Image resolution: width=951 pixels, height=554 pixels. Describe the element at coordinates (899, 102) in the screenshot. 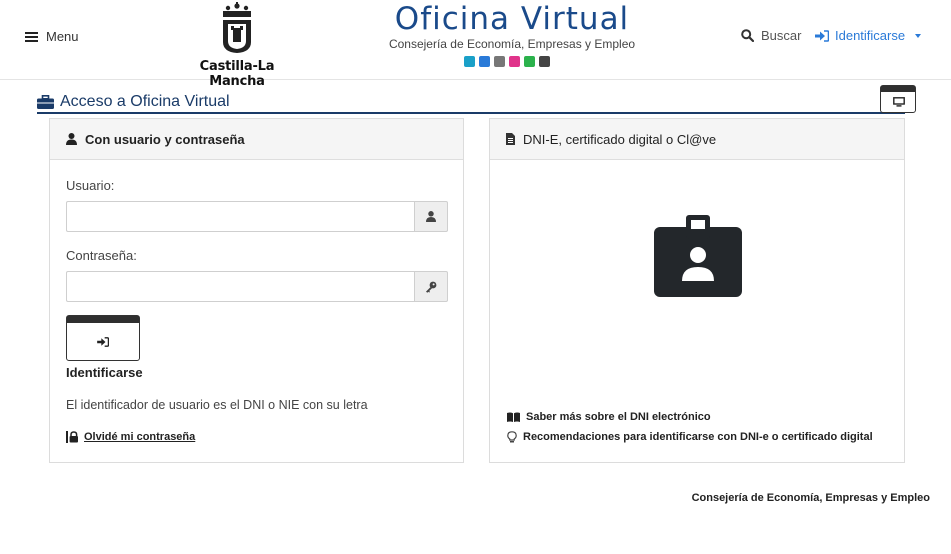

I see `monitor-icon` at that location.